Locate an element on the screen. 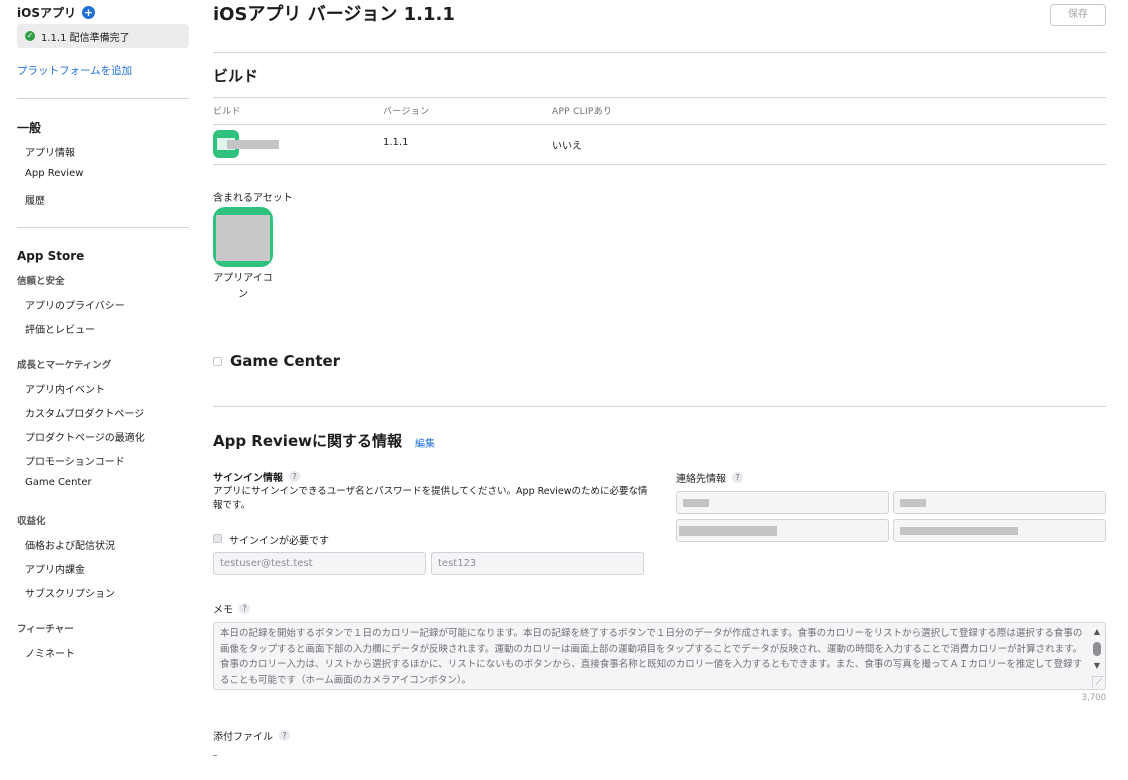 The height and width of the screenshot is (780, 1128). edit-link: 編集 is located at coordinates (425, 442).